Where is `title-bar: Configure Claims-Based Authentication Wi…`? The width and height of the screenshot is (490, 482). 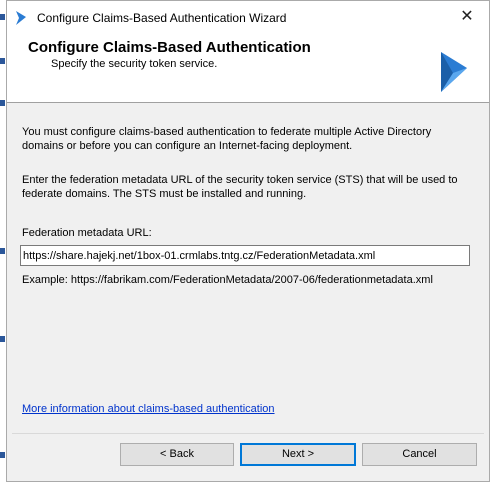
title-bar: Configure Claims-Based Authentication Wi… is located at coordinates (248, 17).